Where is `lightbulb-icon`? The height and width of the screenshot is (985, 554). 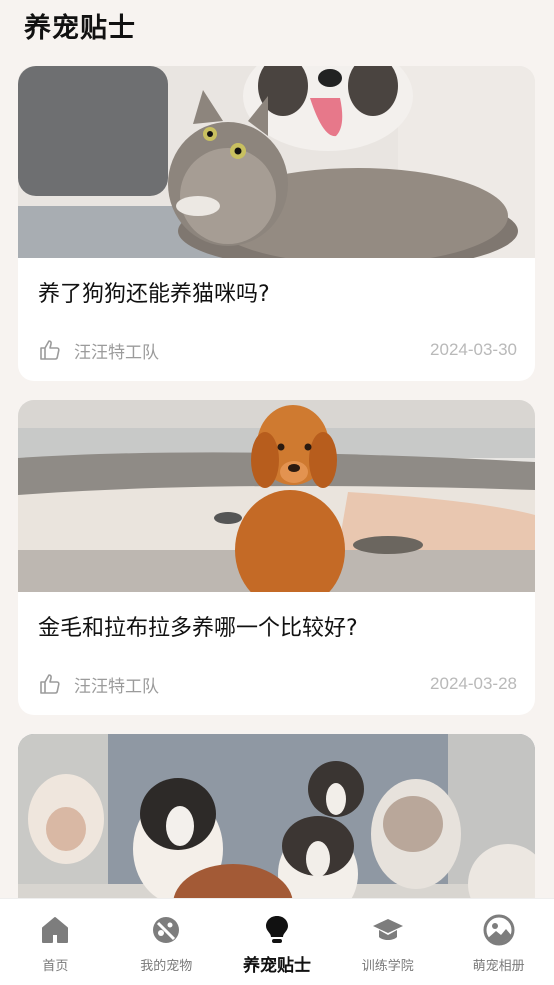
lightbulb-icon is located at coordinates (276, 929).